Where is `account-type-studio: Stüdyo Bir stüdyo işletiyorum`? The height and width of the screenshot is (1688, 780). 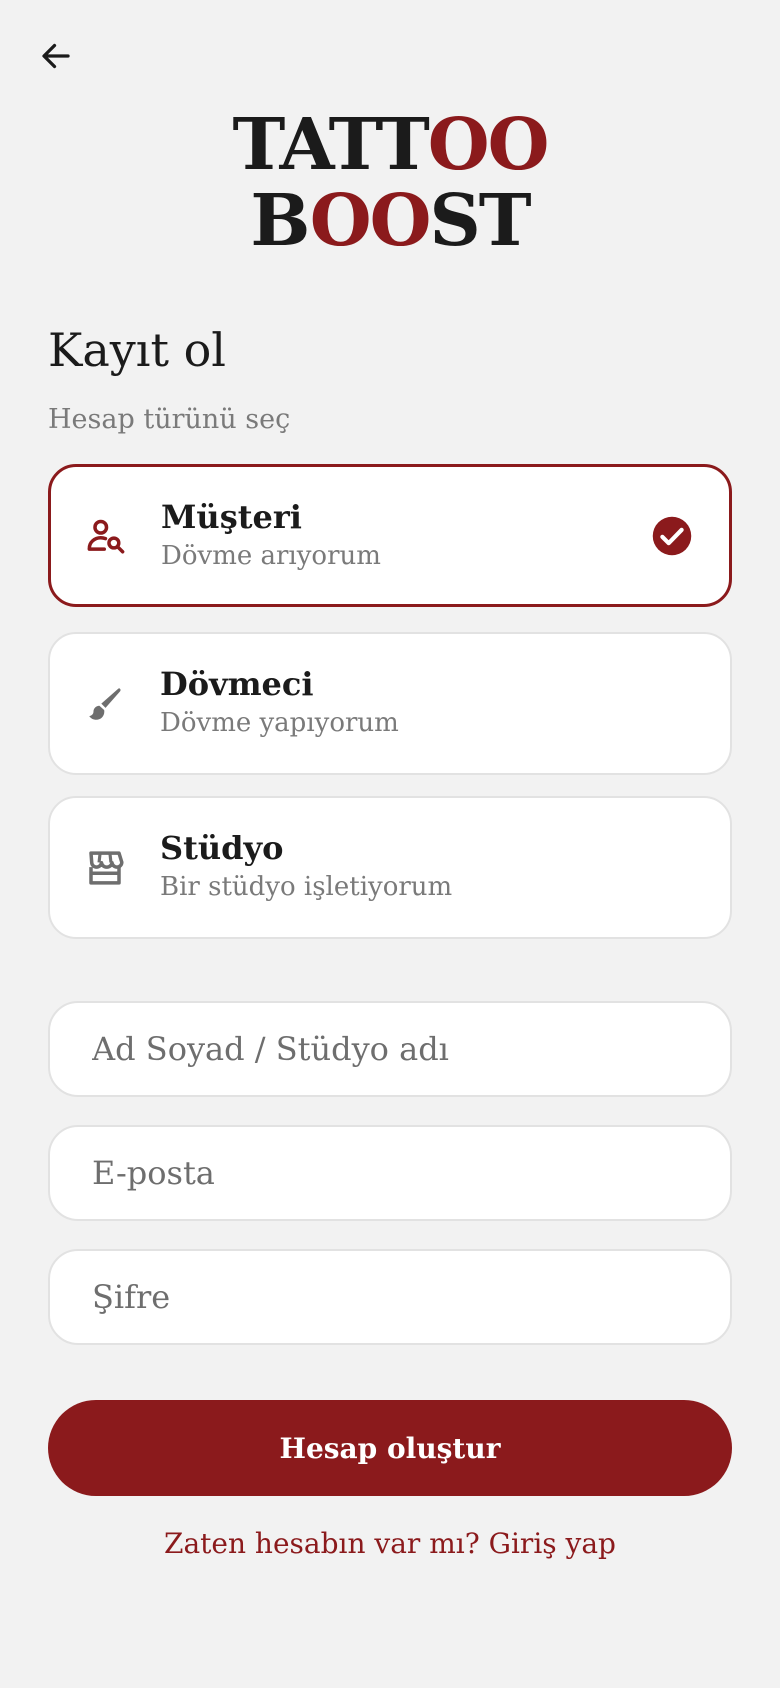 account-type-studio: Stüdyo Bir stüdyo işletiyorum is located at coordinates (390, 867).